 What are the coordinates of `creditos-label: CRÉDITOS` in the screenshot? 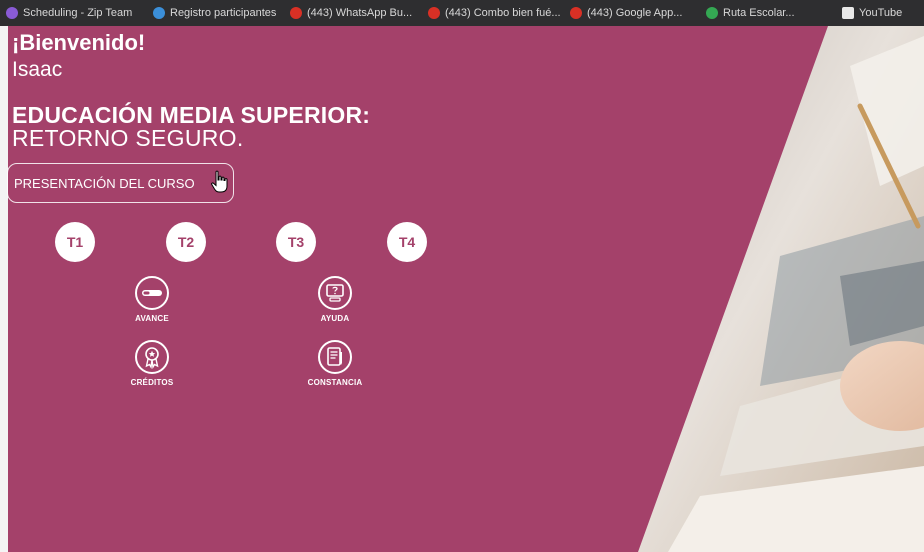 It's located at (152, 382).